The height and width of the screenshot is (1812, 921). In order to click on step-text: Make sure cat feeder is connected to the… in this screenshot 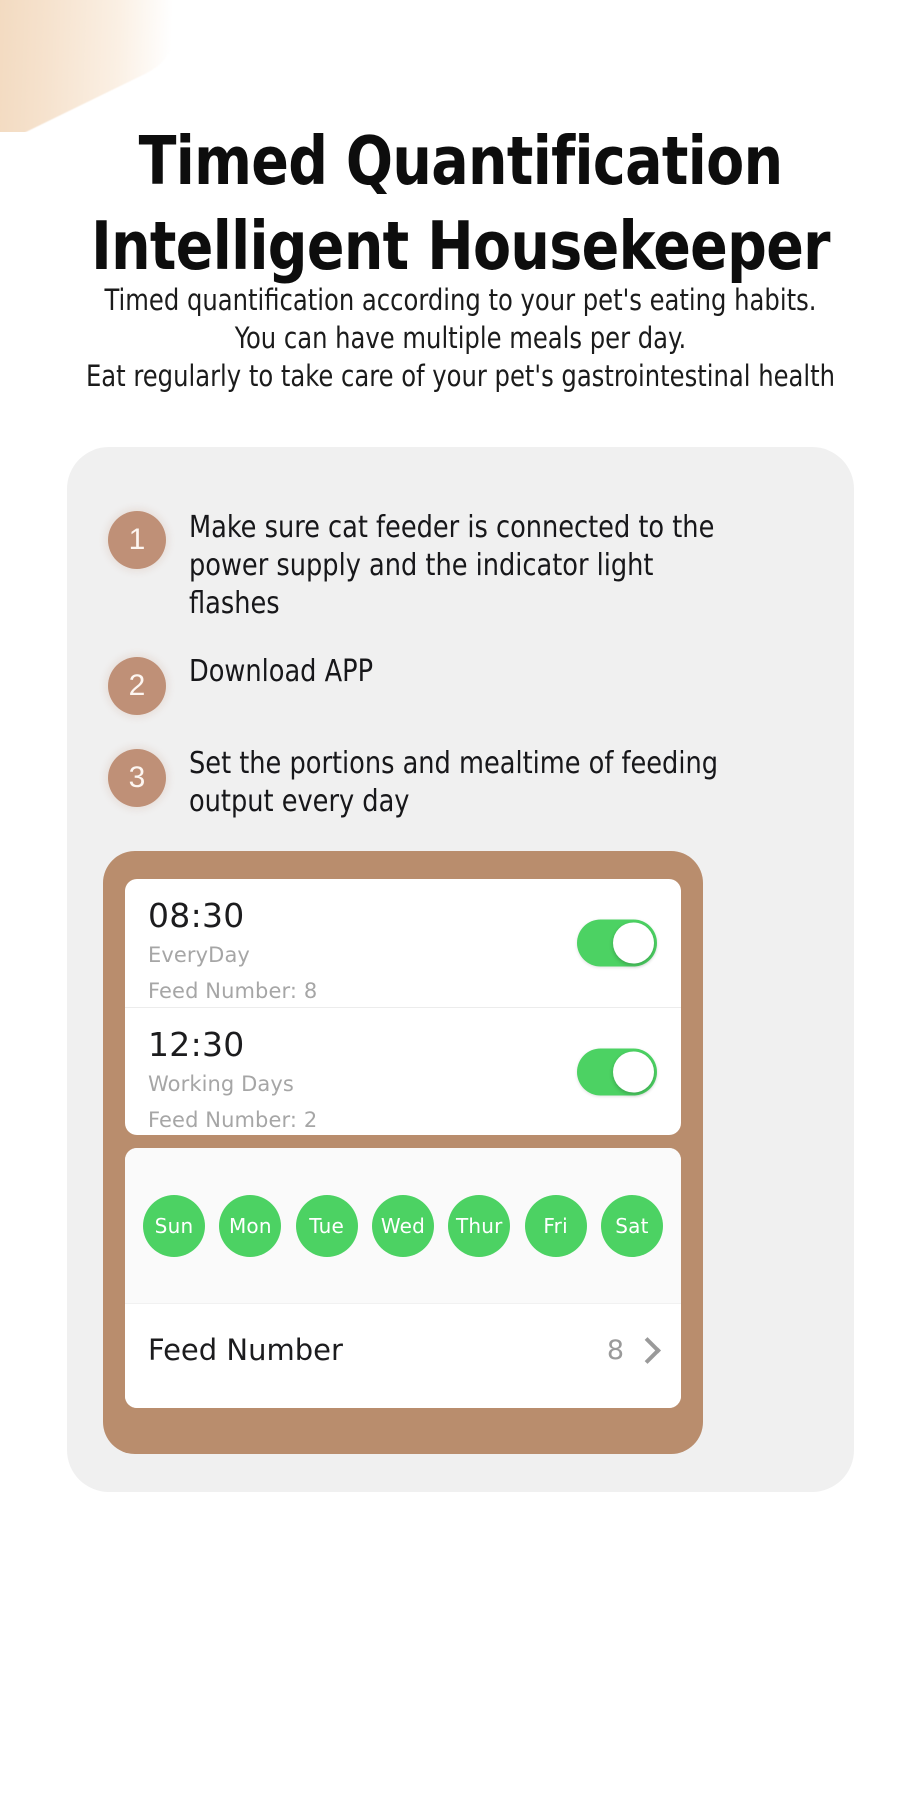, I will do `click(452, 565)`.